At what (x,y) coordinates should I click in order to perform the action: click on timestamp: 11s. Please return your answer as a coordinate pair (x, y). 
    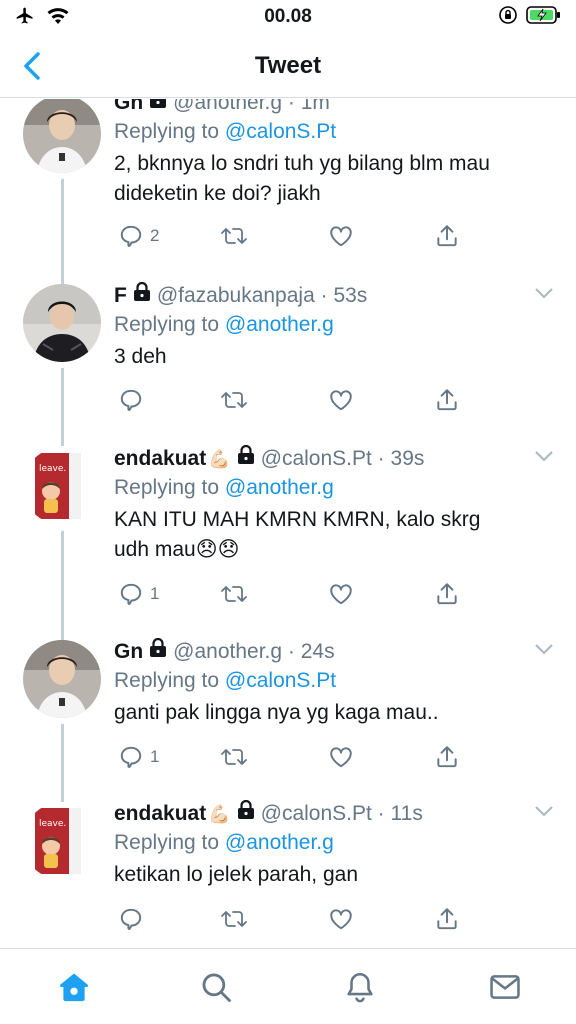
    Looking at the image, I should click on (406, 813).